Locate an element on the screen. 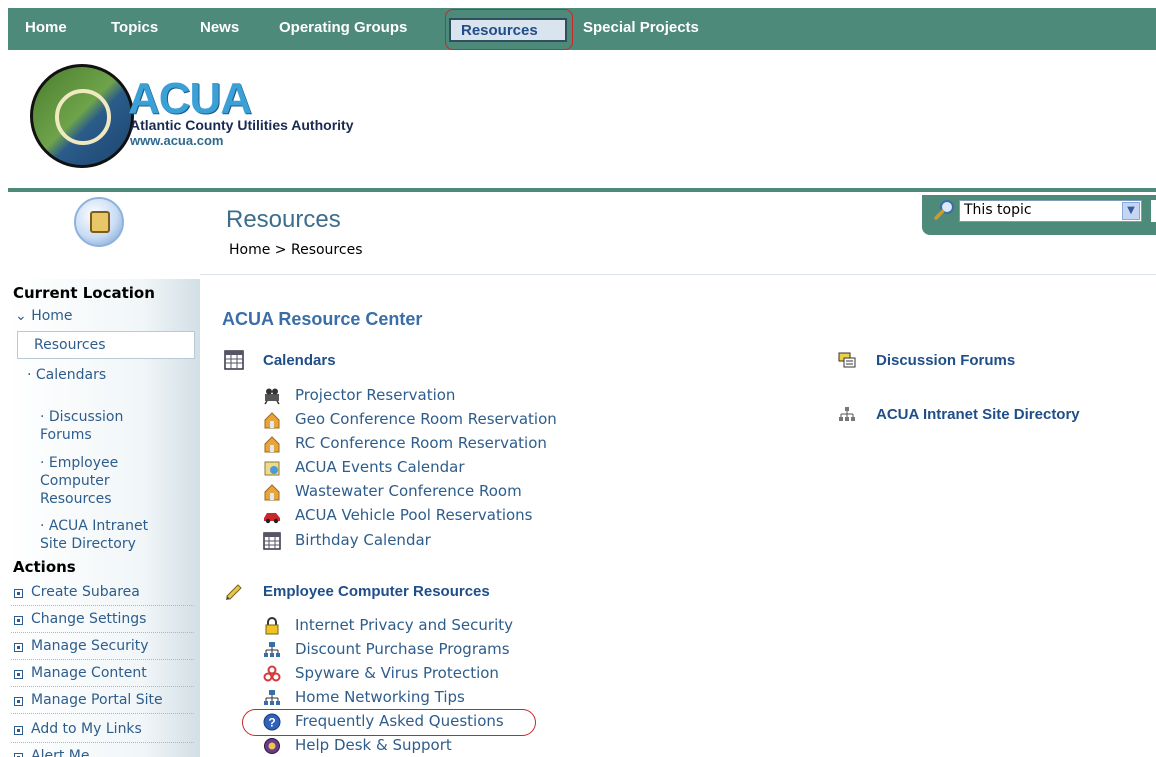 This screenshot has height=757, width=1156. search-icon is located at coordinates (945, 210).